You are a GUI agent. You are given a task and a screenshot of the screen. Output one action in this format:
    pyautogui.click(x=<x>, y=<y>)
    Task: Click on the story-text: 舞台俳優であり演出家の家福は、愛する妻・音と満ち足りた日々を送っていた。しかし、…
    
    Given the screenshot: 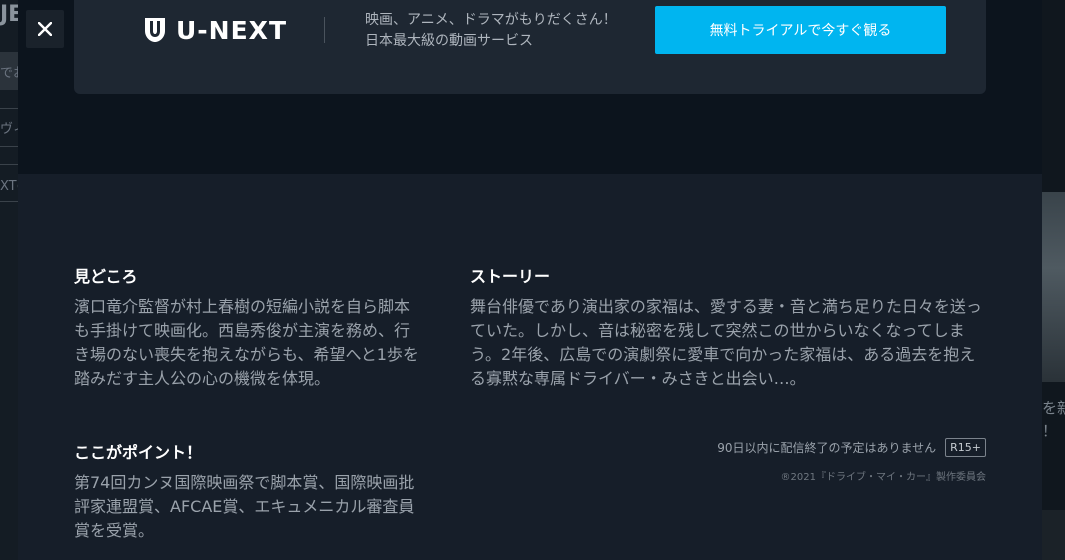 What is the action you would take?
    pyautogui.click(x=726, y=342)
    